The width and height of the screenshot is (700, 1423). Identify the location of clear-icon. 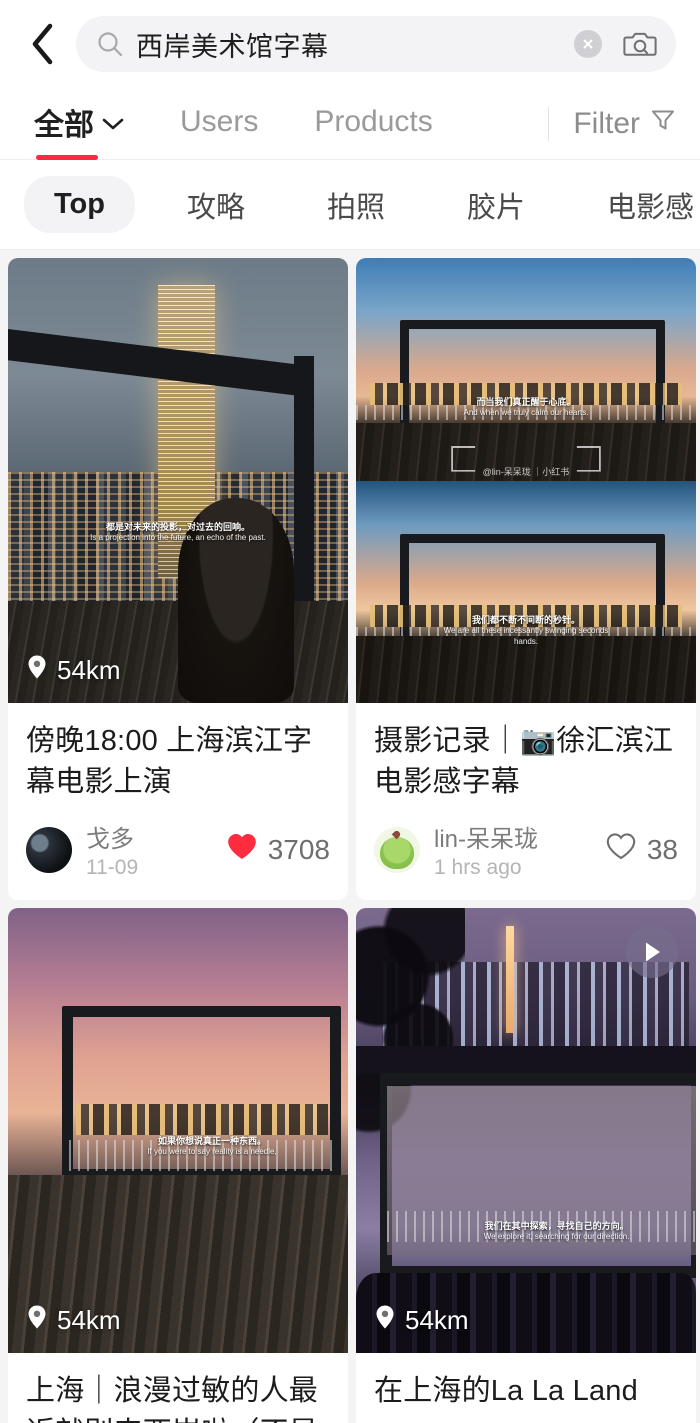
(588, 44).